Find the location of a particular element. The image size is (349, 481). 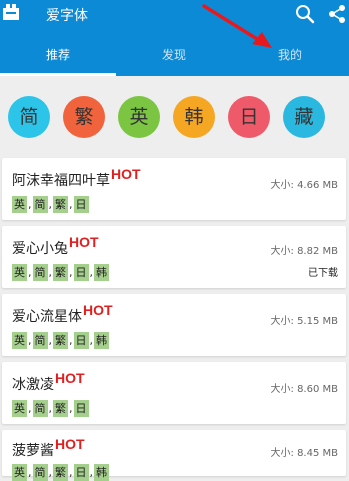

filter-tibetan: 藏 is located at coordinates (304, 117).